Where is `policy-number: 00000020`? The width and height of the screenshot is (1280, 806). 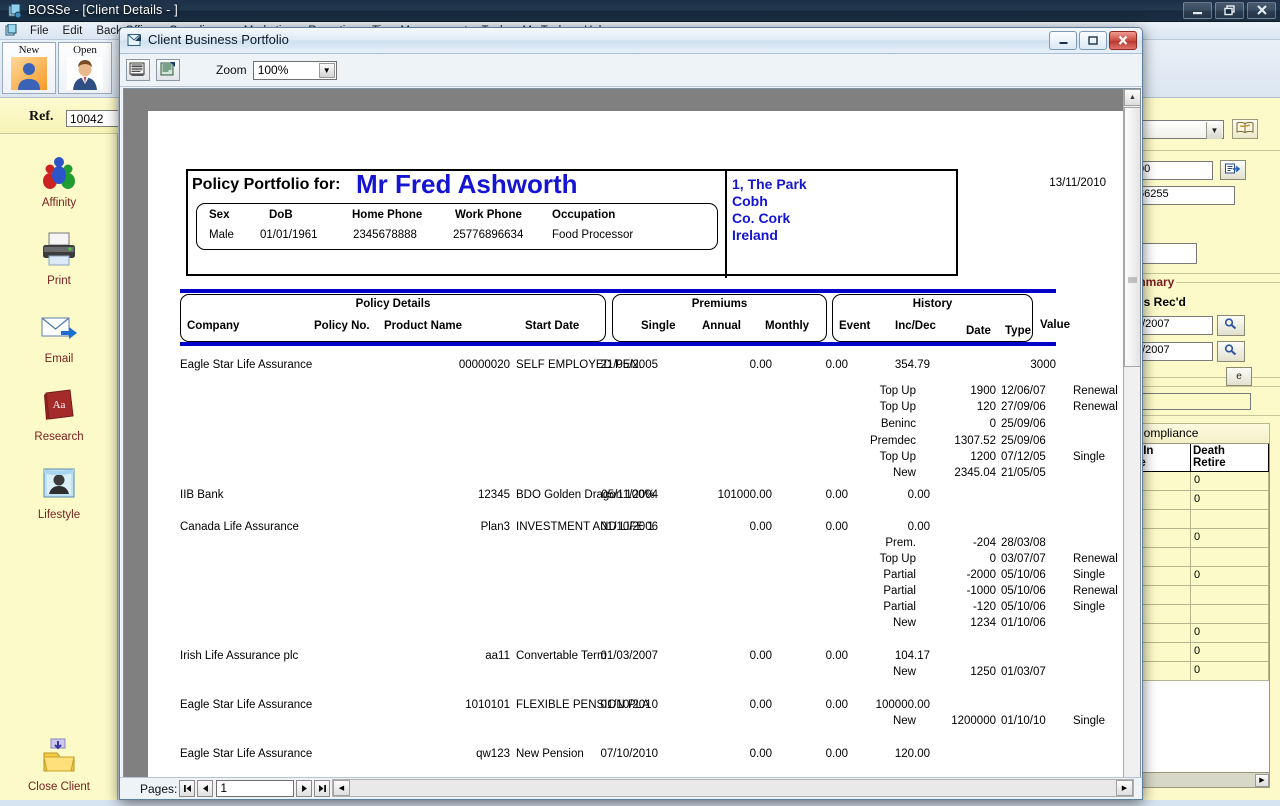
policy-number: 00000020 is located at coordinates (484, 365).